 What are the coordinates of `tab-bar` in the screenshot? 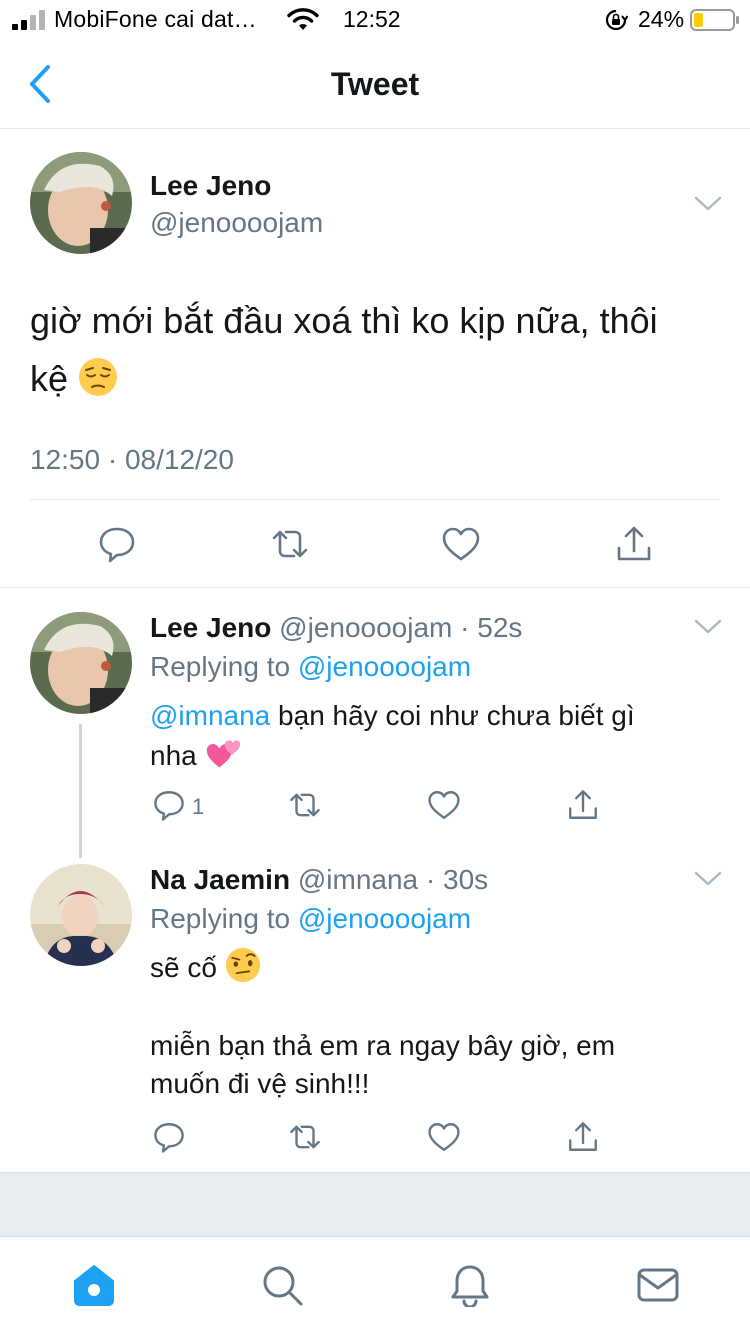 It's located at (375, 1285).